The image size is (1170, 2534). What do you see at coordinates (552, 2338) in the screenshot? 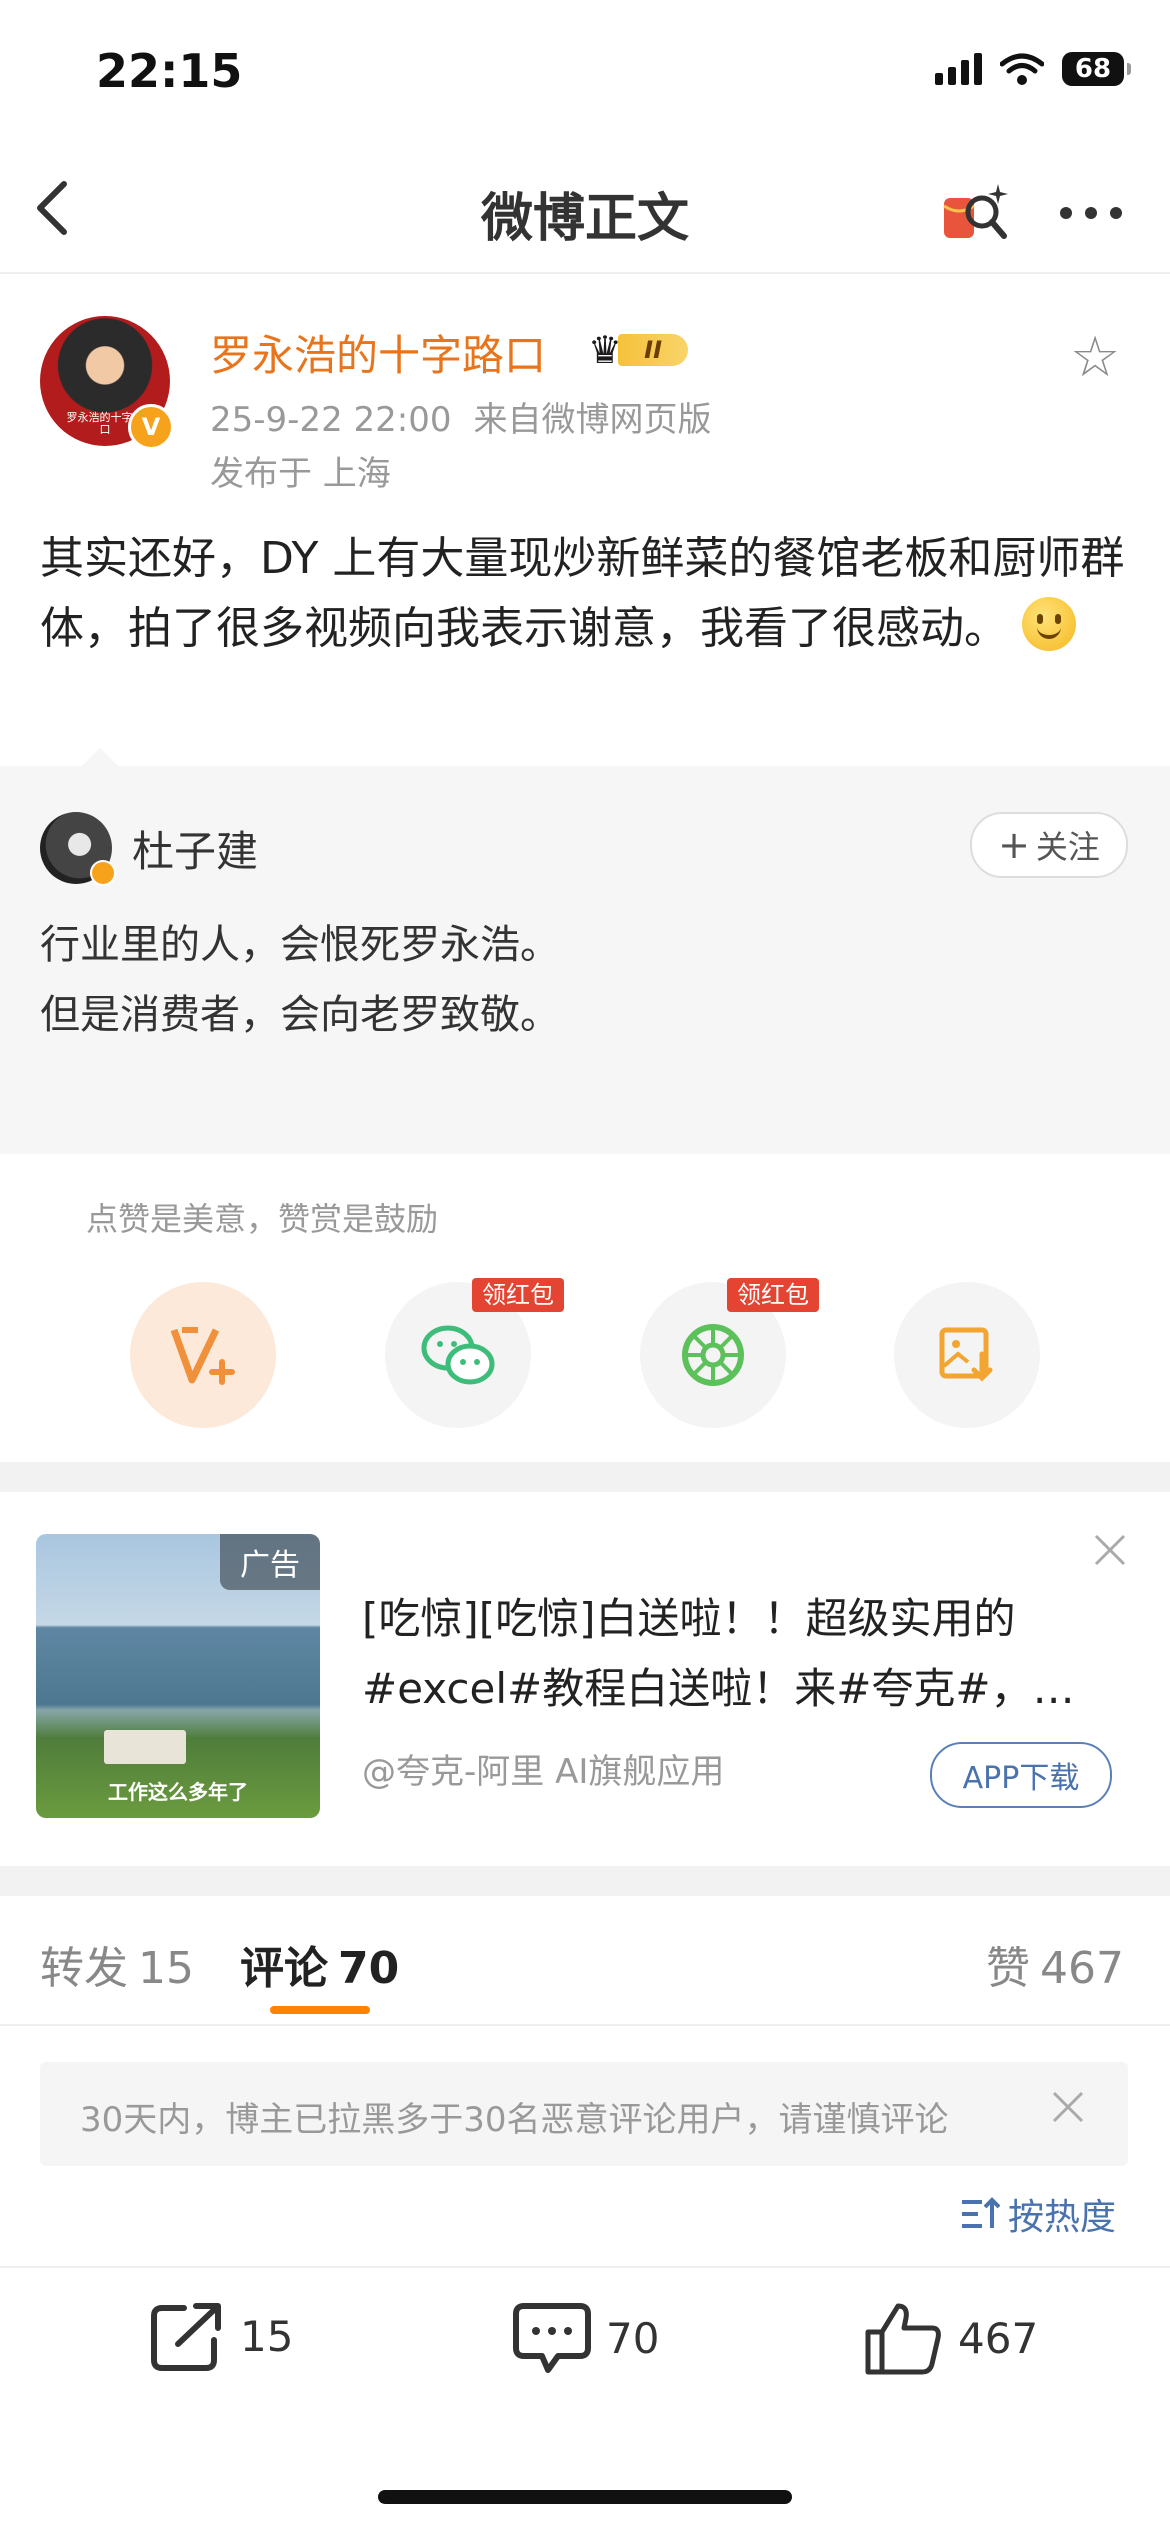
I see `comment-icon` at bounding box center [552, 2338].